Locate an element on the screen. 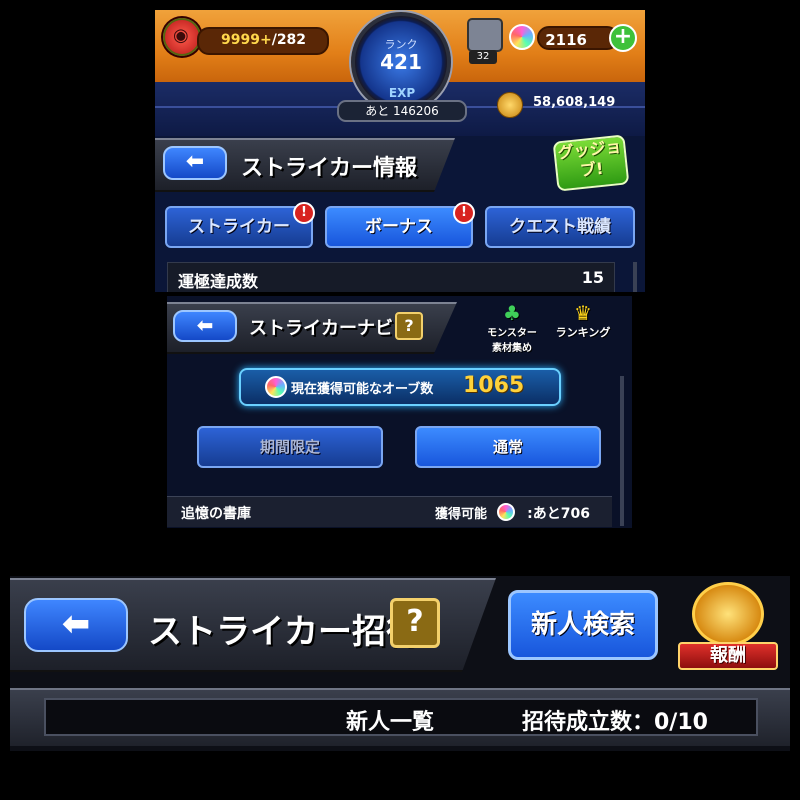 This screenshot has width=800, height=800. page-title: ストライカー情報 is located at coordinates (329, 168).